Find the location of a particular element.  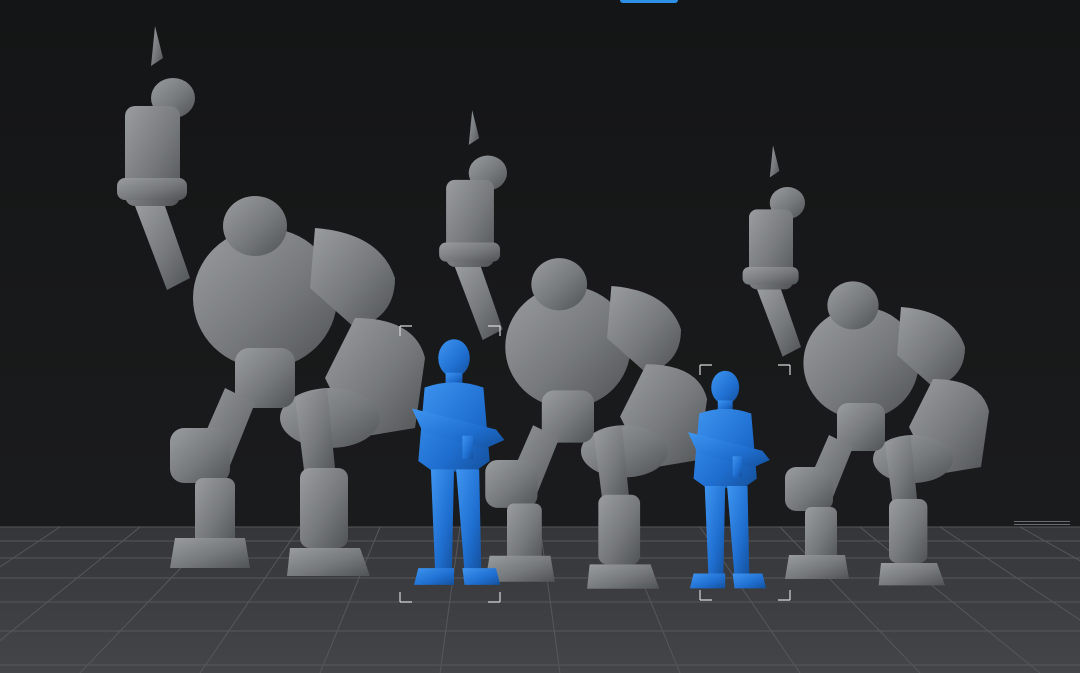

bed-edge-marker is located at coordinates (1042, 523).